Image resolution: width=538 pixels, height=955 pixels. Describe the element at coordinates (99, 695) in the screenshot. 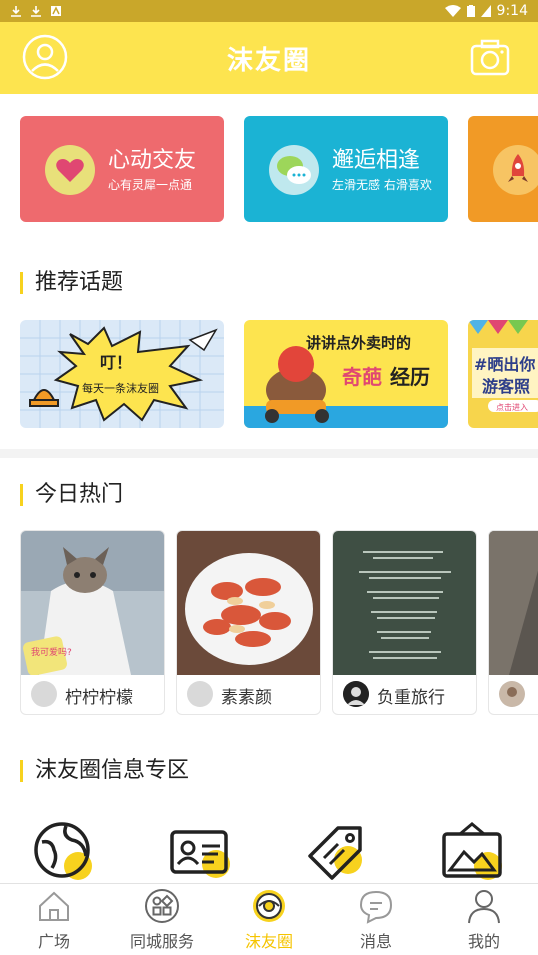

I see `post-username: 柠柠柠檬` at that location.